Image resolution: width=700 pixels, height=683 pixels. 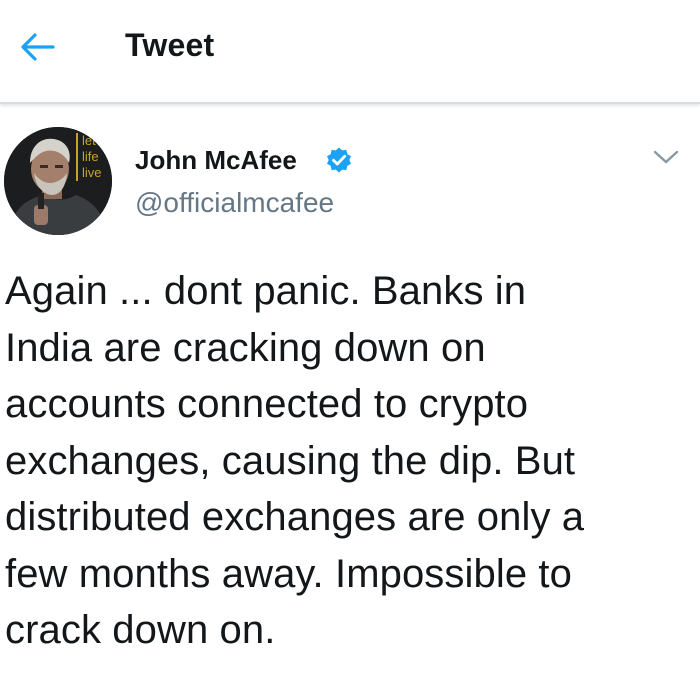 I want to click on verified-badge-icon, so click(x=339, y=160).